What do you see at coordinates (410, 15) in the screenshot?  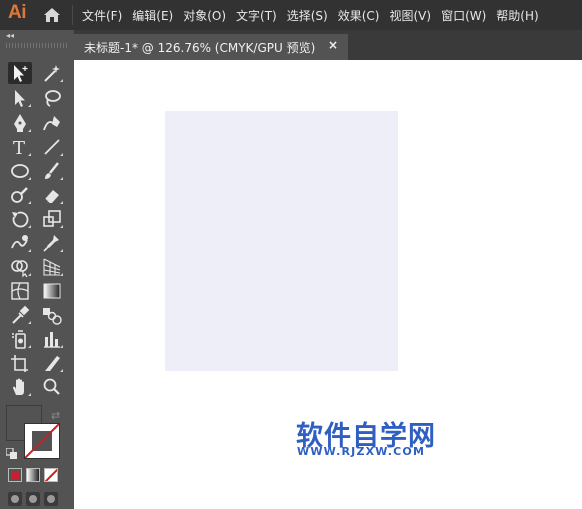 I see `menu-view: 视图(V)` at bounding box center [410, 15].